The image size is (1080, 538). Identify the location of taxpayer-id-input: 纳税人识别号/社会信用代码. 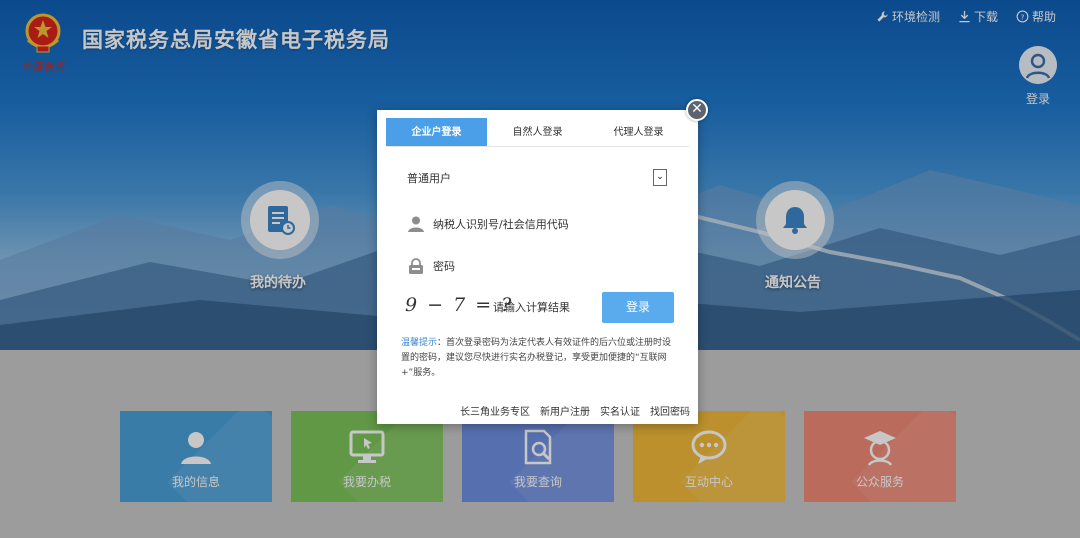
(537, 224).